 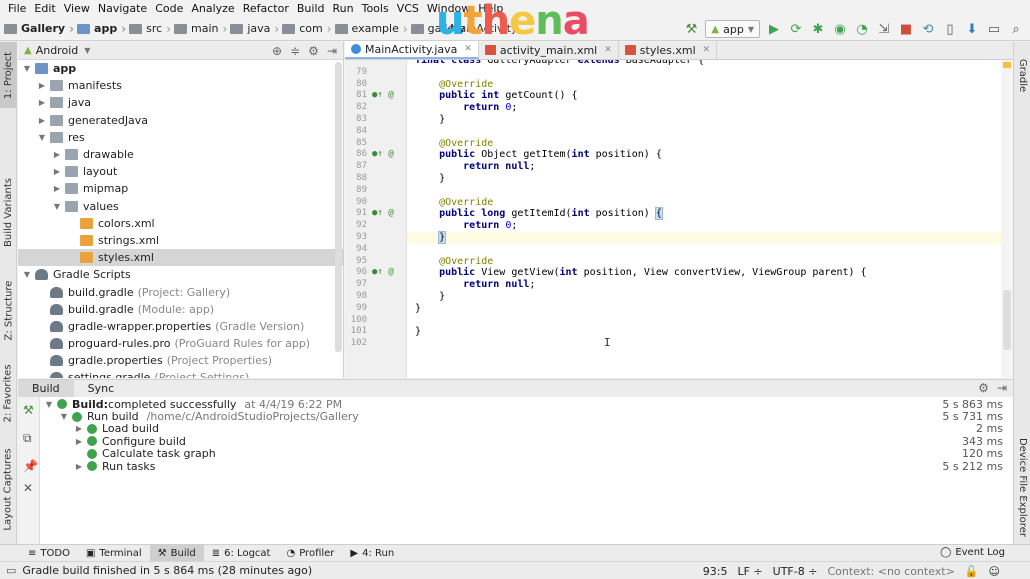 What do you see at coordinates (8, 212) in the screenshot?
I see `tool-tab-build-variants: Build Variants` at bounding box center [8, 212].